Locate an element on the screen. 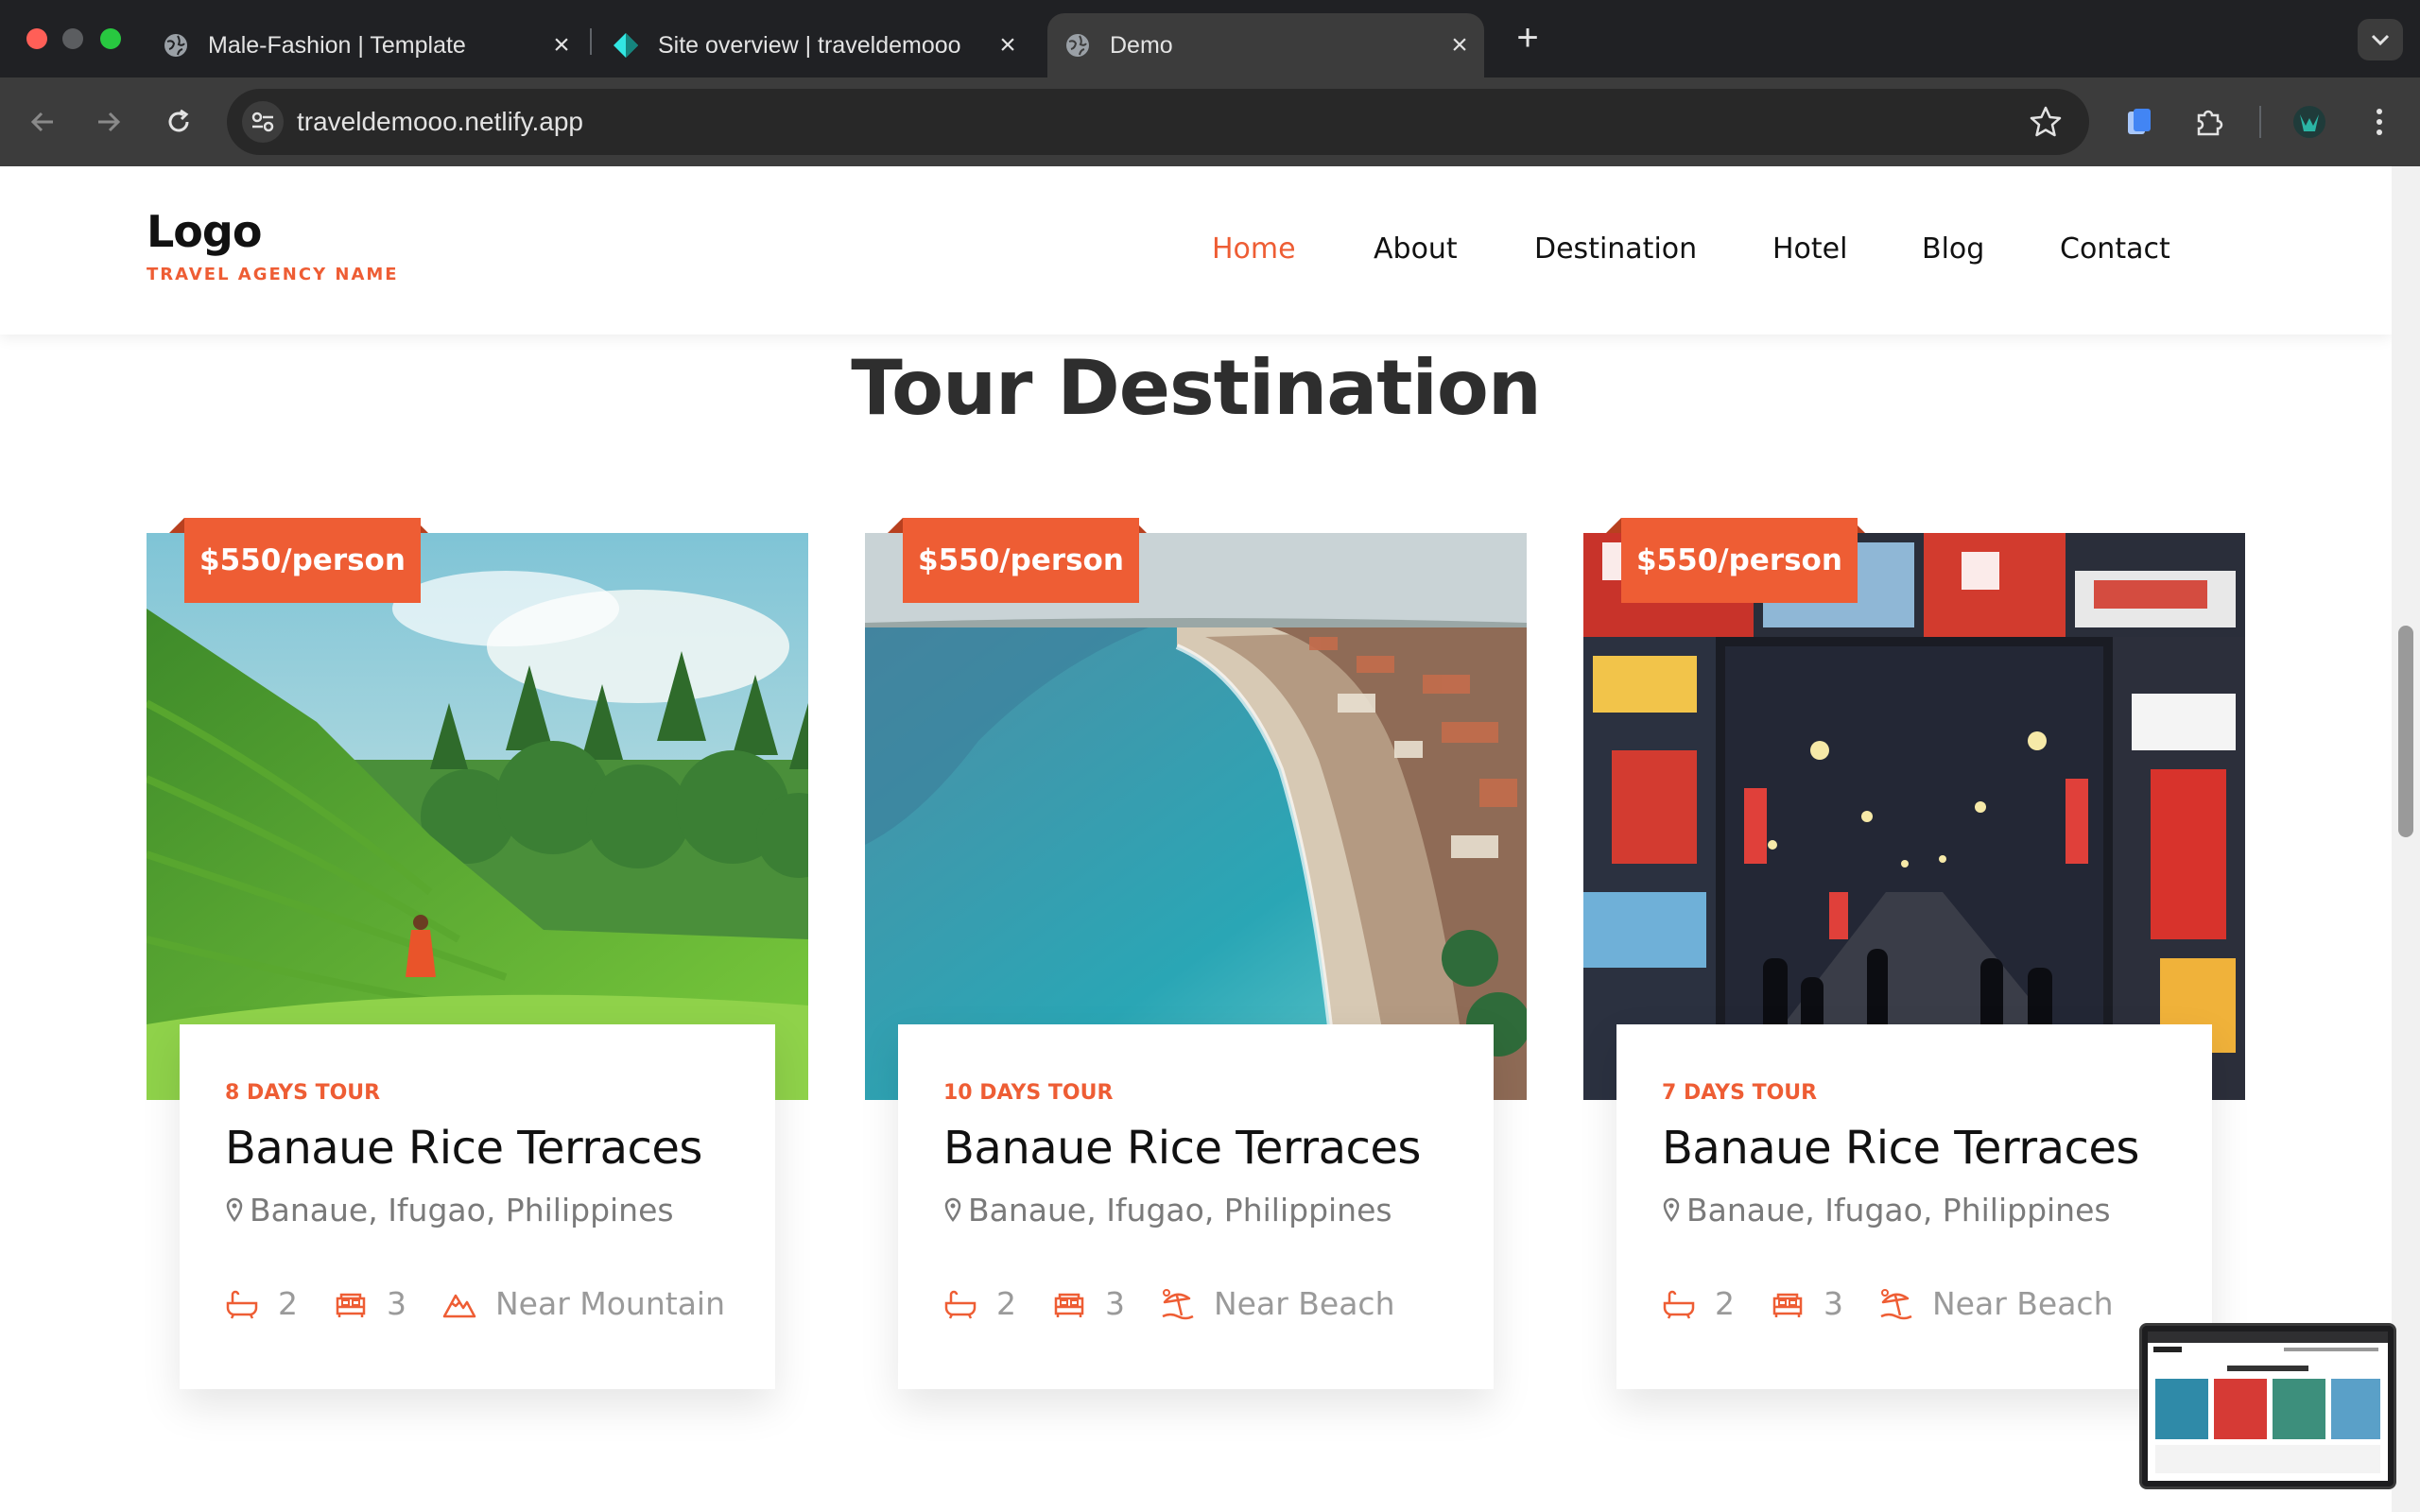 The height and width of the screenshot is (1512, 2420). forward-button is located at coordinates (108, 122).